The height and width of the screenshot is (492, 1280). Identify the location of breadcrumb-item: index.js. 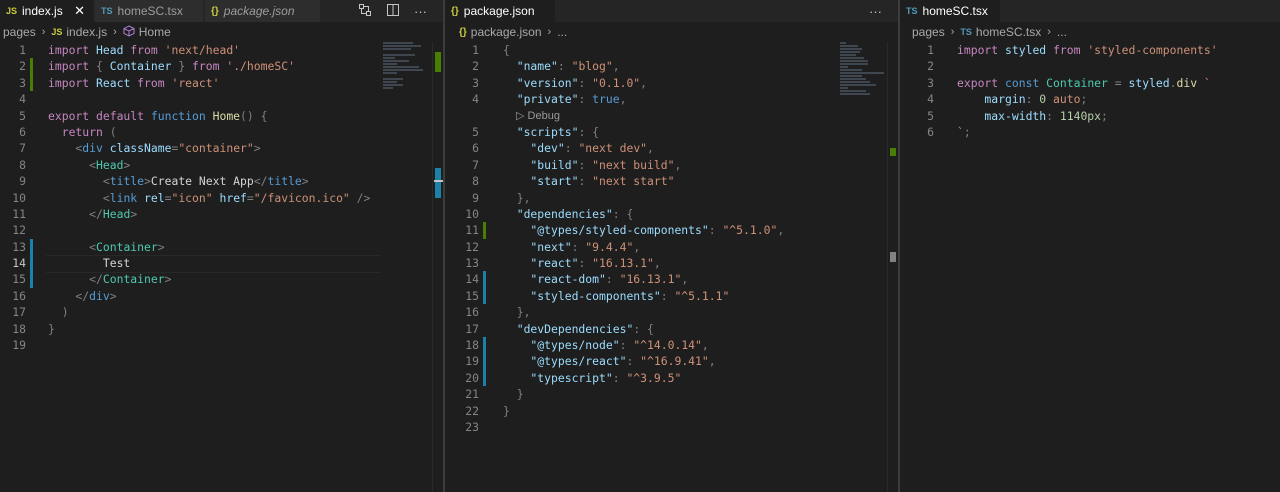
(86, 32).